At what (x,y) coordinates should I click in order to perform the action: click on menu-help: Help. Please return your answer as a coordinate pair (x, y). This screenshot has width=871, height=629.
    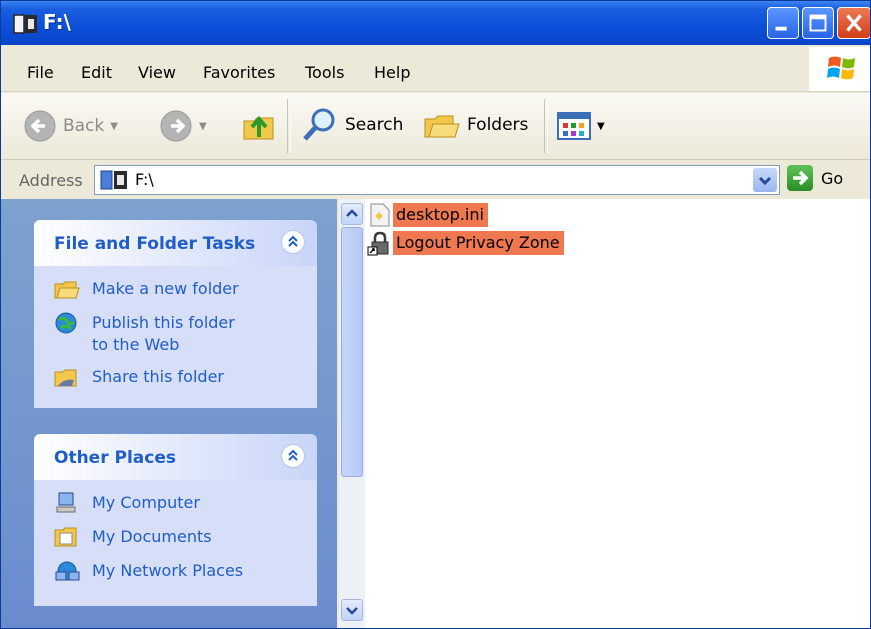
    Looking at the image, I should click on (392, 72).